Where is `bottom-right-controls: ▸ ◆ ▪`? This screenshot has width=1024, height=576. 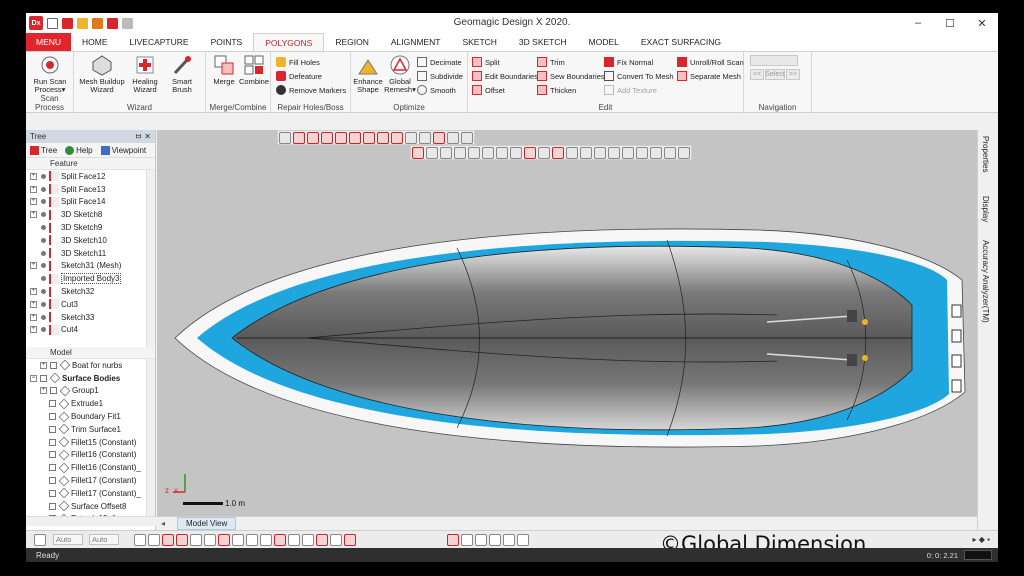 bottom-right-controls: ▸ ◆ ▪ is located at coordinates (981, 539).